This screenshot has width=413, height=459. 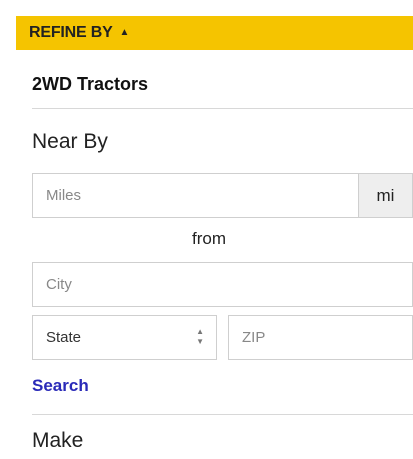 I want to click on state-select: State ▲ ▼, so click(x=124, y=337).